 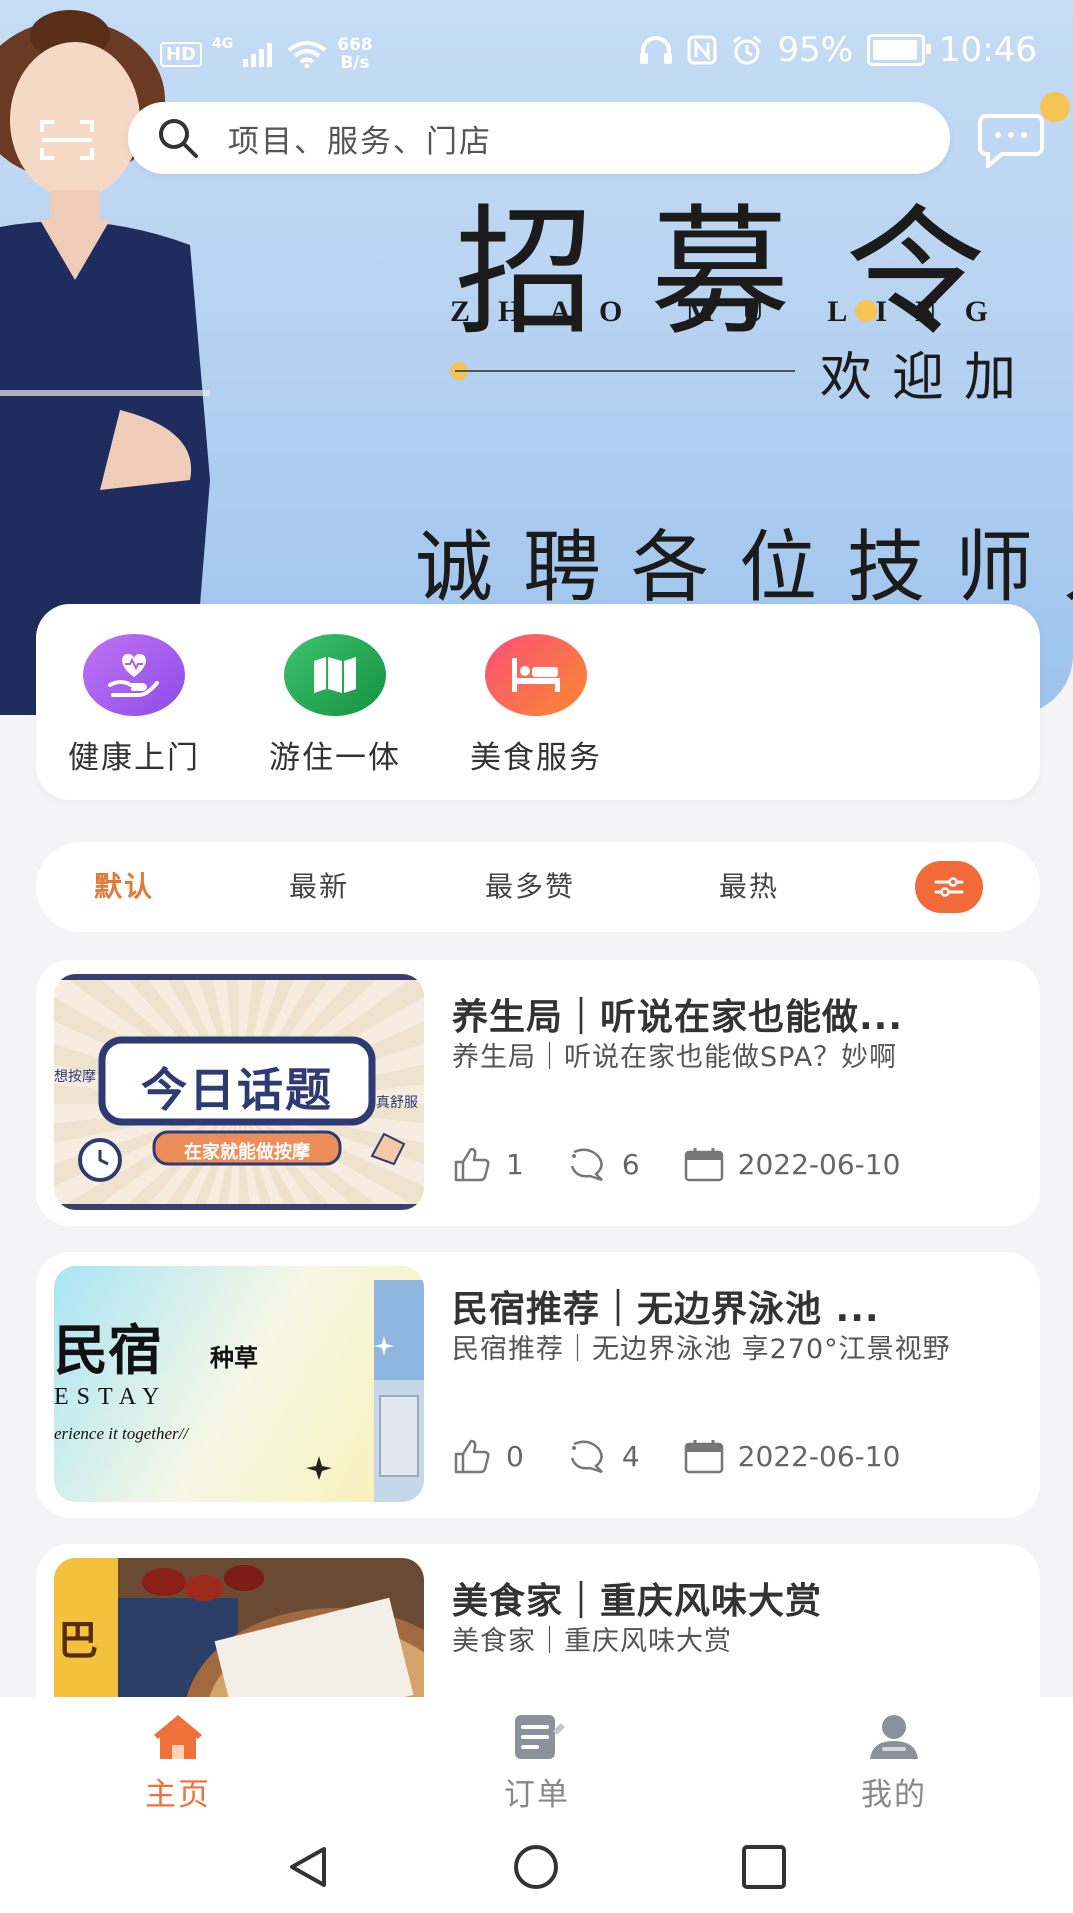 I want to click on net-speed: 668 B/s, so click(x=355, y=54).